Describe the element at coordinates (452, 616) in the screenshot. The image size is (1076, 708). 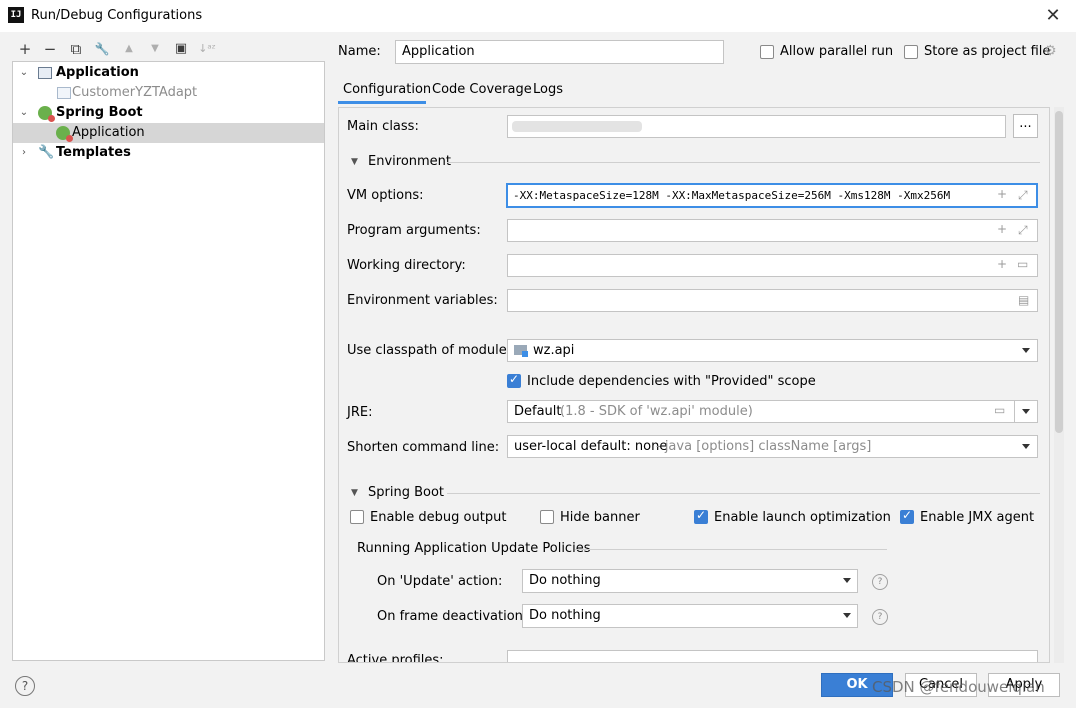
I see `on-frame-deactivation-label: On frame deactivation:` at that location.